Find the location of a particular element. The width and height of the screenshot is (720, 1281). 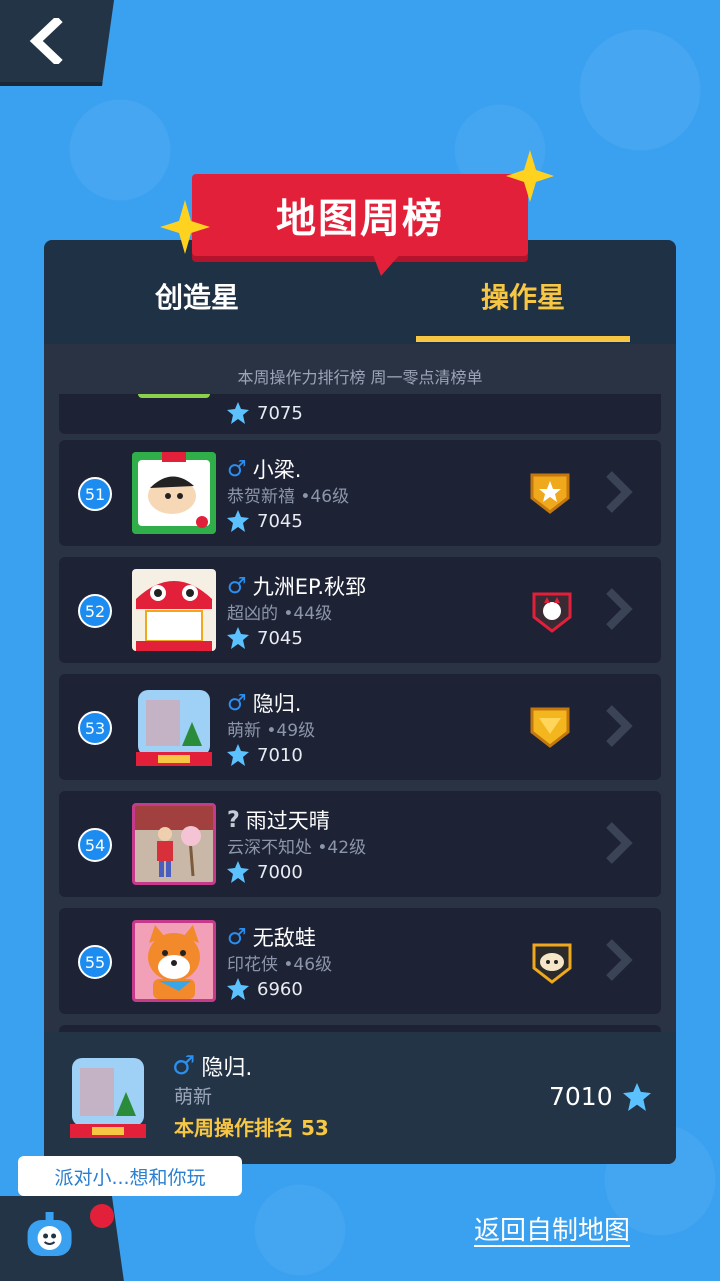

robot-icon is located at coordinates (49, 1234).